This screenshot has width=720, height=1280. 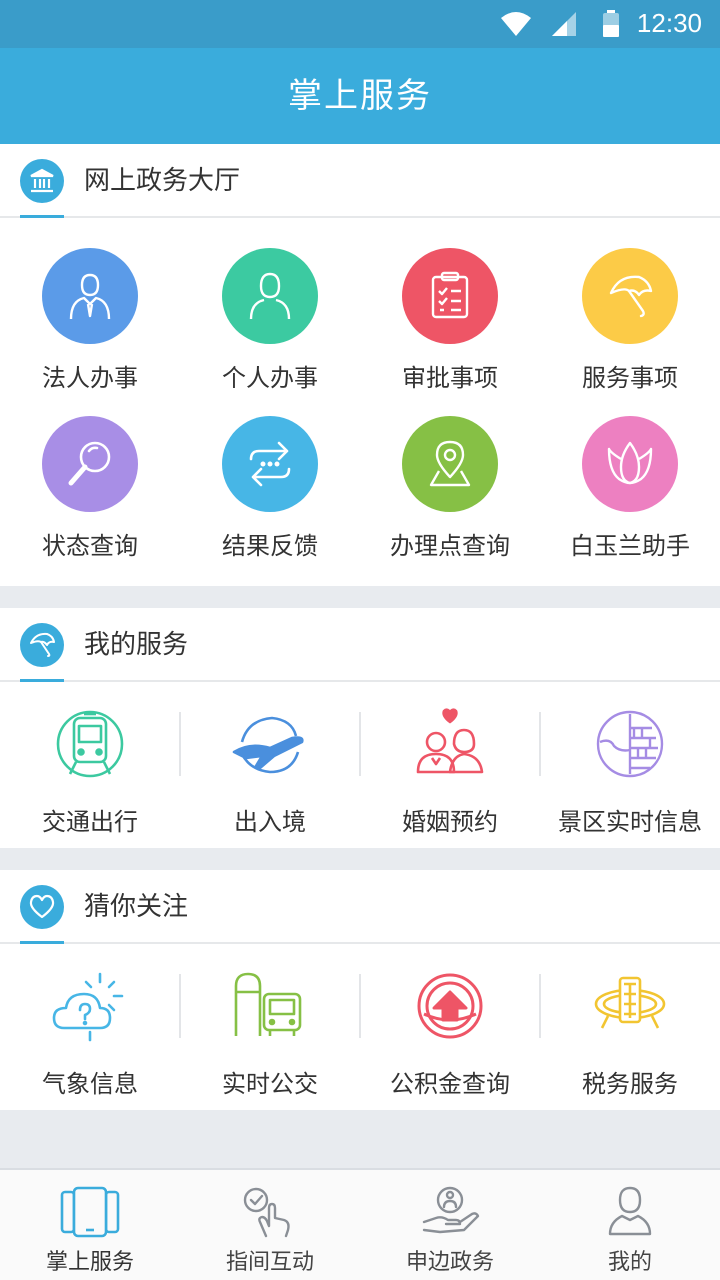 What do you see at coordinates (630, 546) in the screenshot?
I see `hall-item-label: 白玉兰助手` at bounding box center [630, 546].